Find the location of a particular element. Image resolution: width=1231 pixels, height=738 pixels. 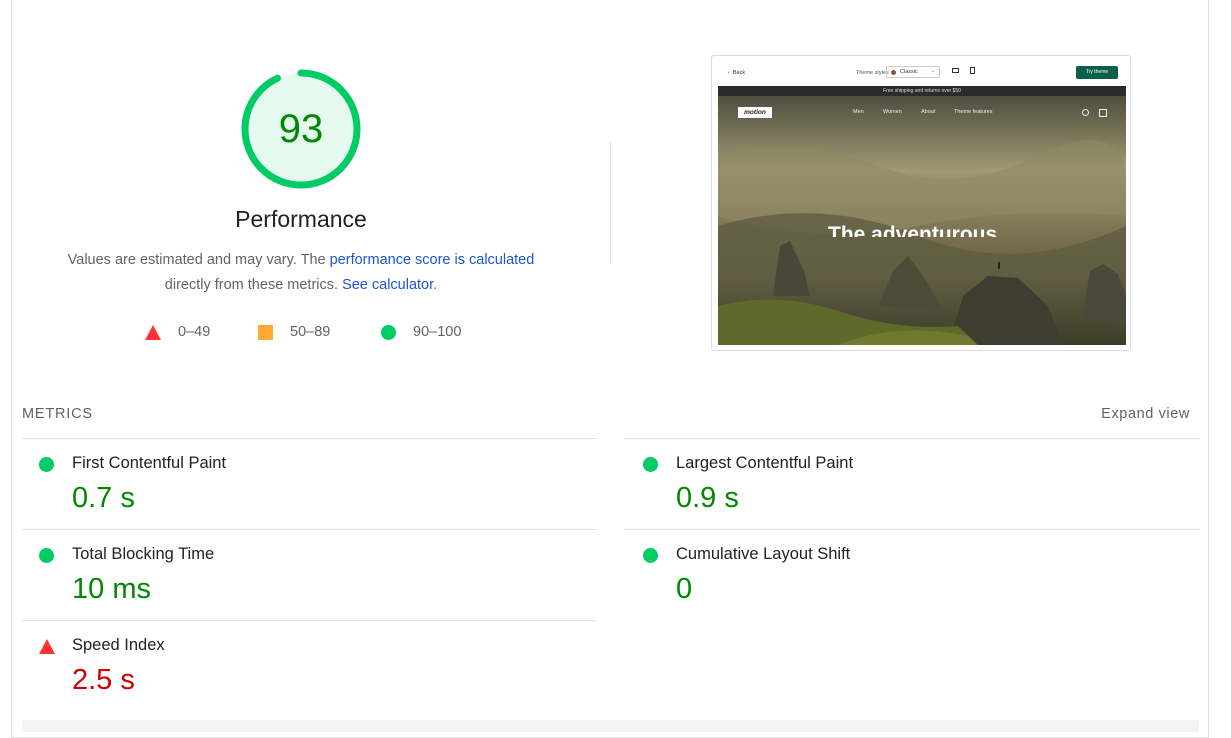

legend-fail: 0–49 is located at coordinates (177, 332).